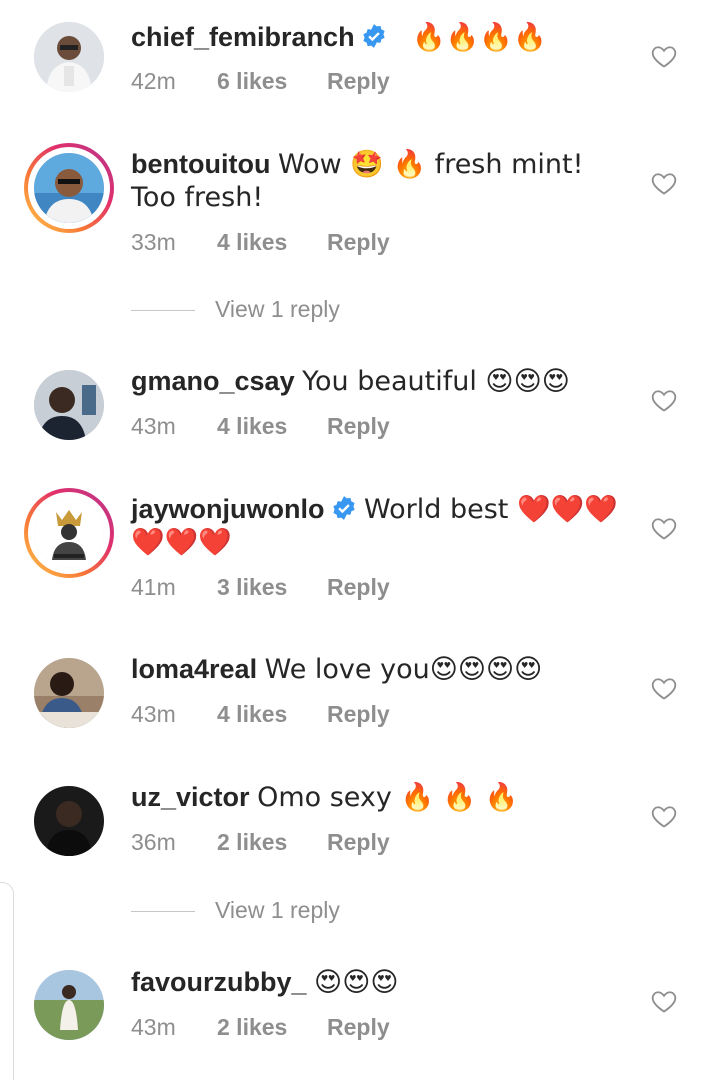 The height and width of the screenshot is (1080, 720). Describe the element at coordinates (436, 381) in the screenshot. I see `comment-body: You beautiful 😍😍😍` at that location.